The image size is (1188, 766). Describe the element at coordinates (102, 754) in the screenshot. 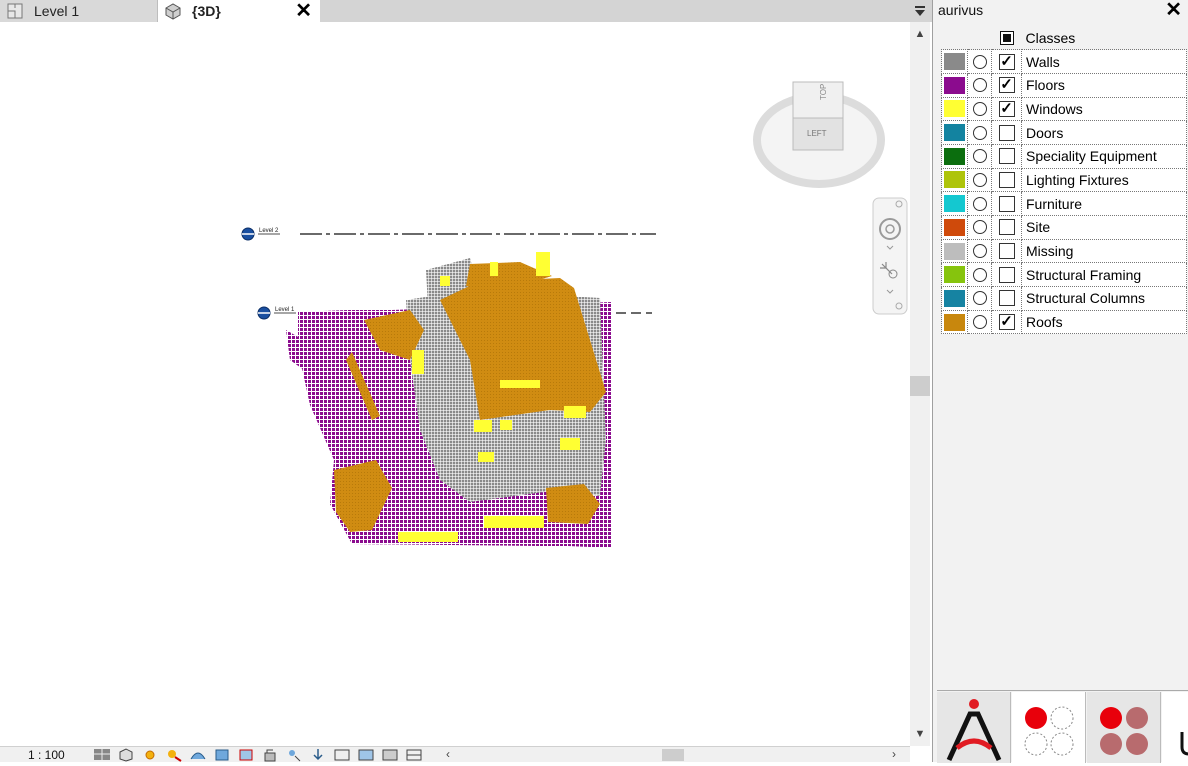

I see `detail-level-icon` at that location.